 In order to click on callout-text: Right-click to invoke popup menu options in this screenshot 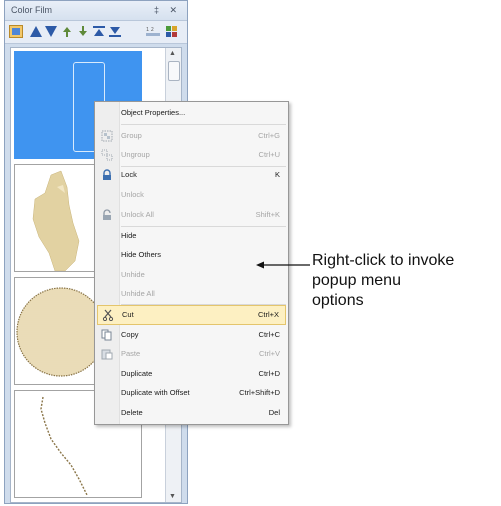, I will do `click(406, 281)`.